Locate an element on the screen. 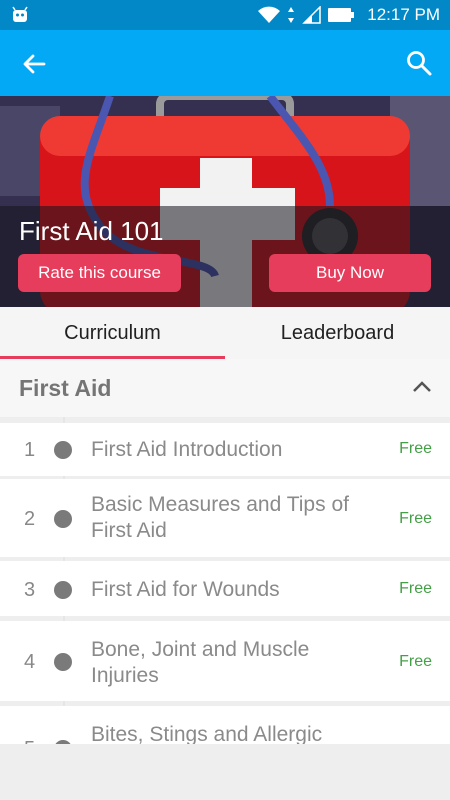  chevron-up-icon is located at coordinates (422, 386).